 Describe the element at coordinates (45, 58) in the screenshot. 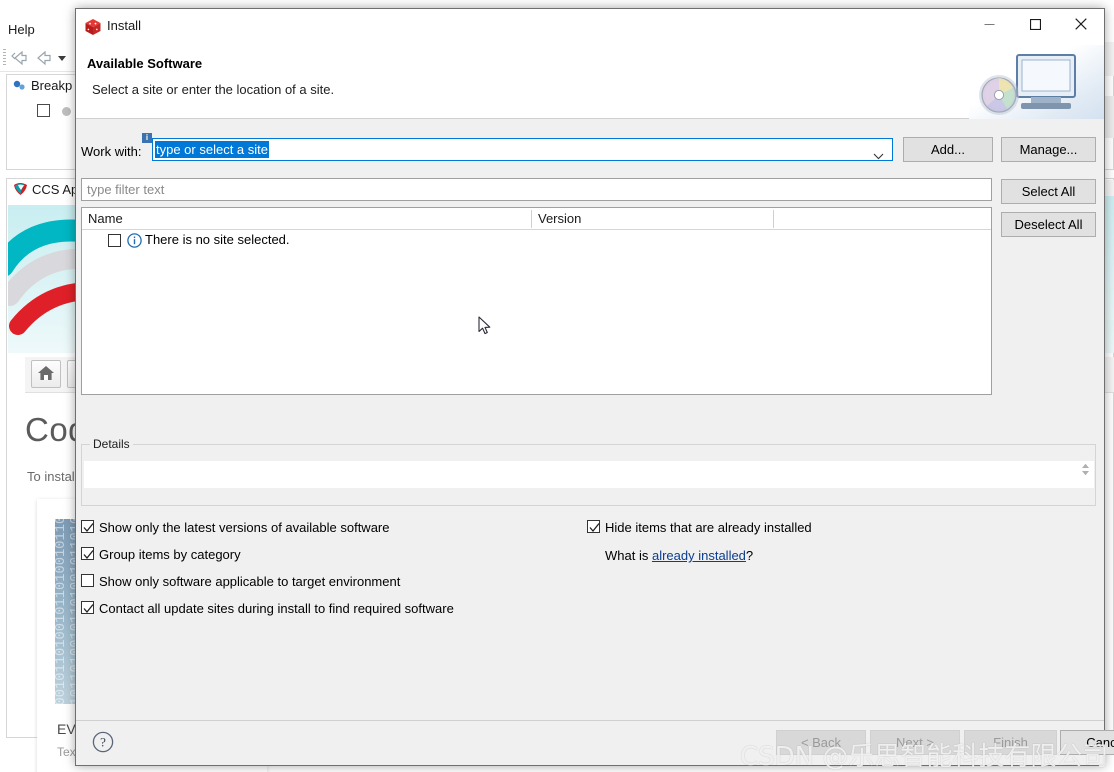

I see `back-arrow-icon` at that location.